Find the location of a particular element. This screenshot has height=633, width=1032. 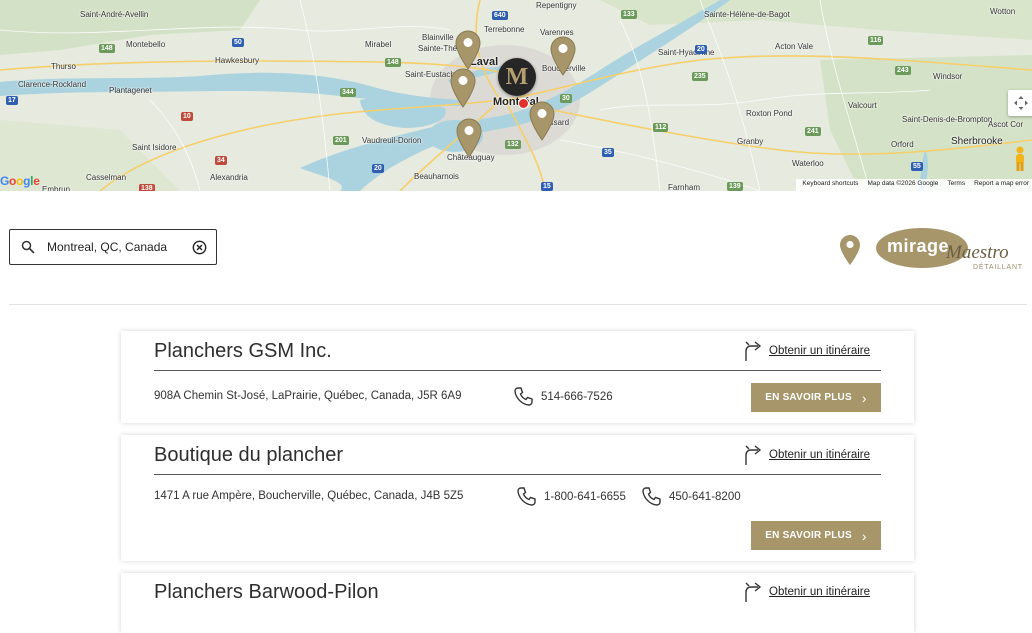

map-place-label: Granby is located at coordinates (750, 141).